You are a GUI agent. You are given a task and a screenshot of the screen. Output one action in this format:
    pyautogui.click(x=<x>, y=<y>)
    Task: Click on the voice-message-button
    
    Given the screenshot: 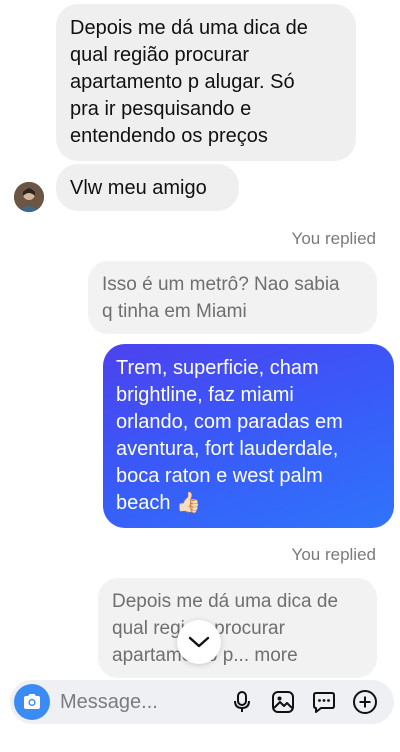 What is the action you would take?
    pyautogui.click(x=242, y=702)
    